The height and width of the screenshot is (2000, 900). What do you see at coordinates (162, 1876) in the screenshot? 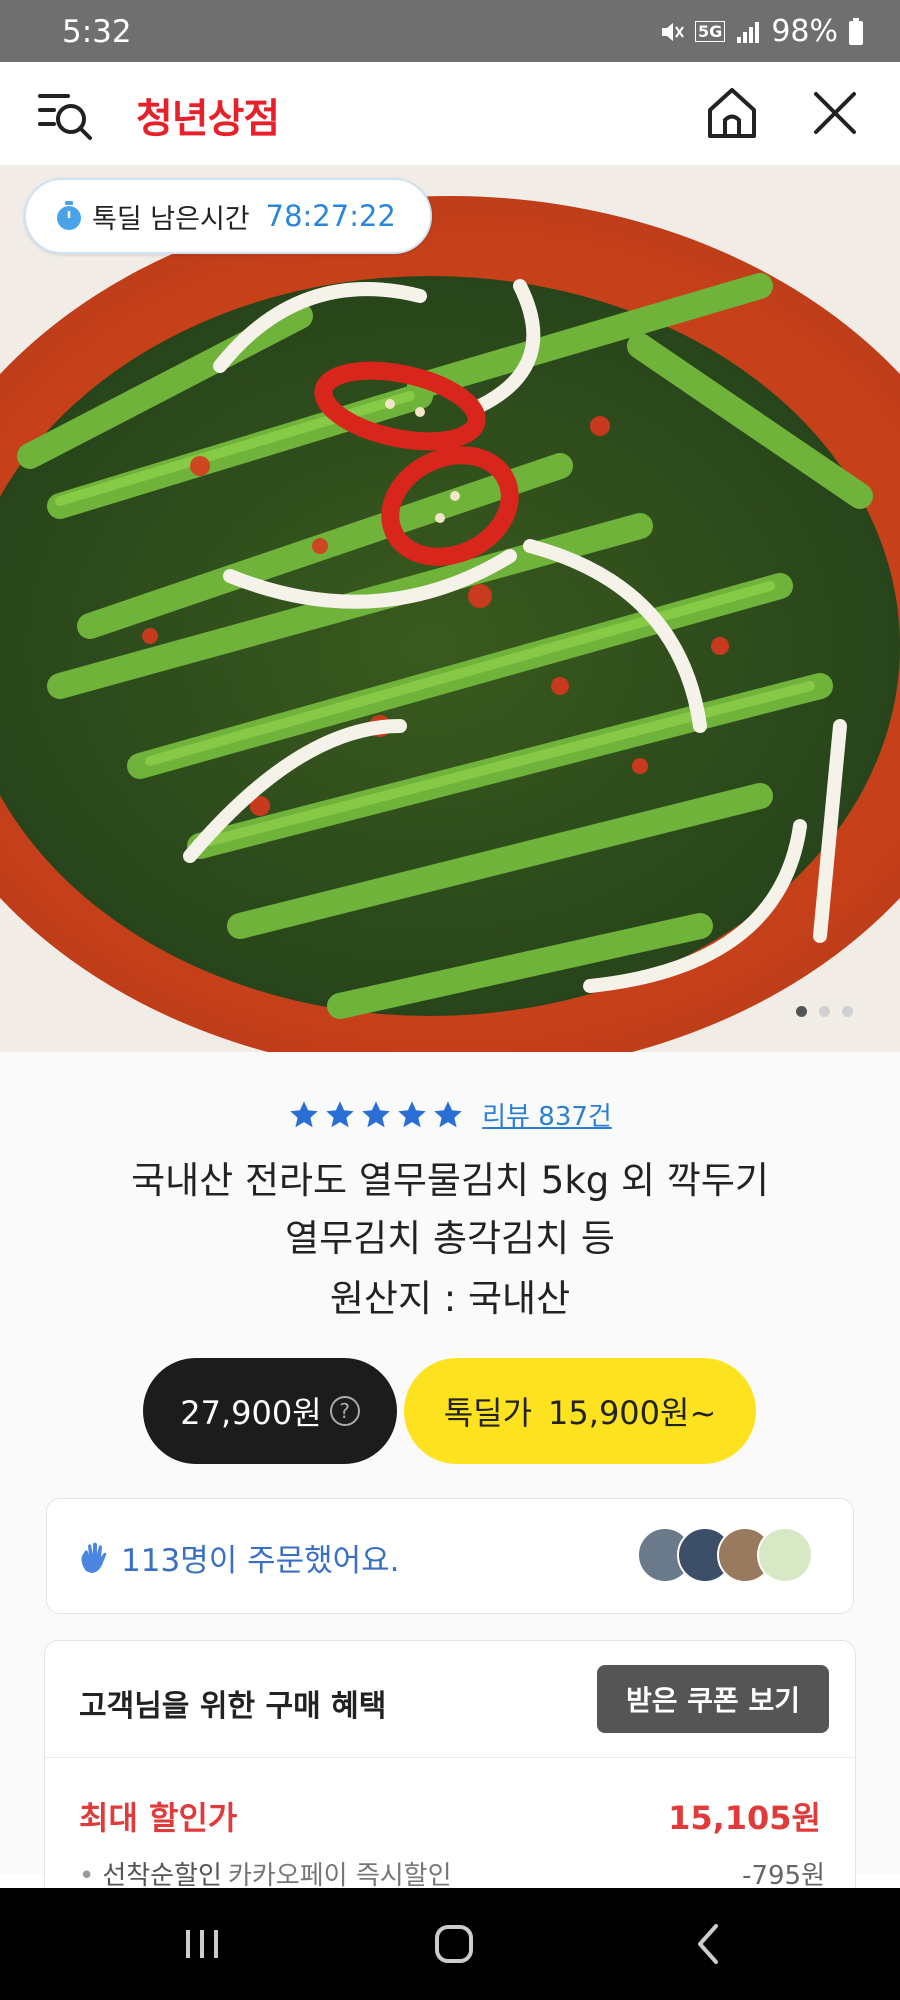
I see `discount-type: 선착순할인` at bounding box center [162, 1876].